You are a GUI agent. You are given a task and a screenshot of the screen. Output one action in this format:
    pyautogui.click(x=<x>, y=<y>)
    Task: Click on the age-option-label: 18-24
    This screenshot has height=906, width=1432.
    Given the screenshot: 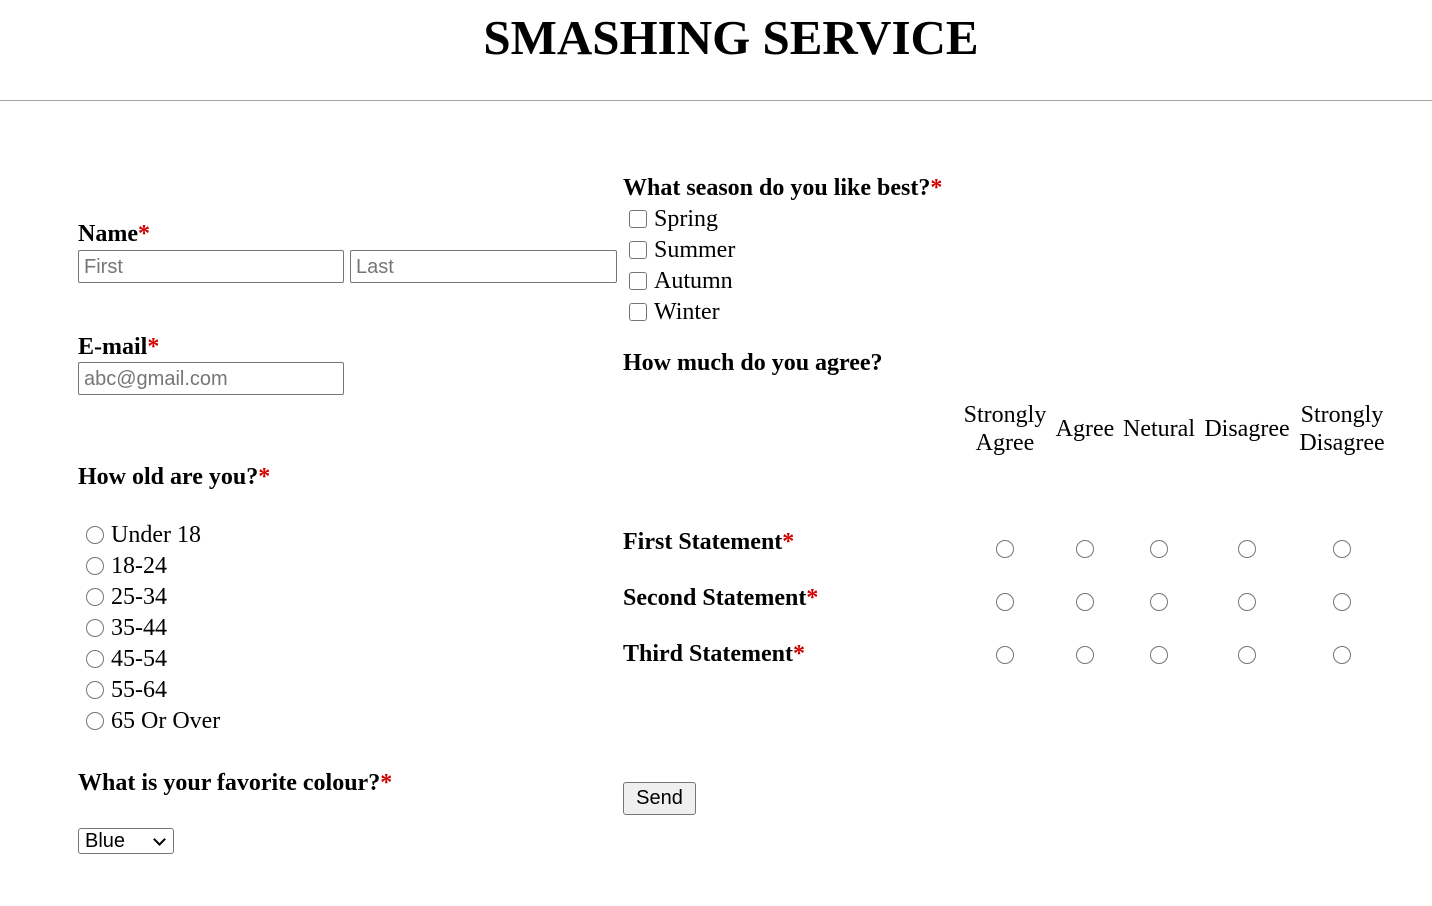 What is the action you would take?
    pyautogui.click(x=139, y=566)
    